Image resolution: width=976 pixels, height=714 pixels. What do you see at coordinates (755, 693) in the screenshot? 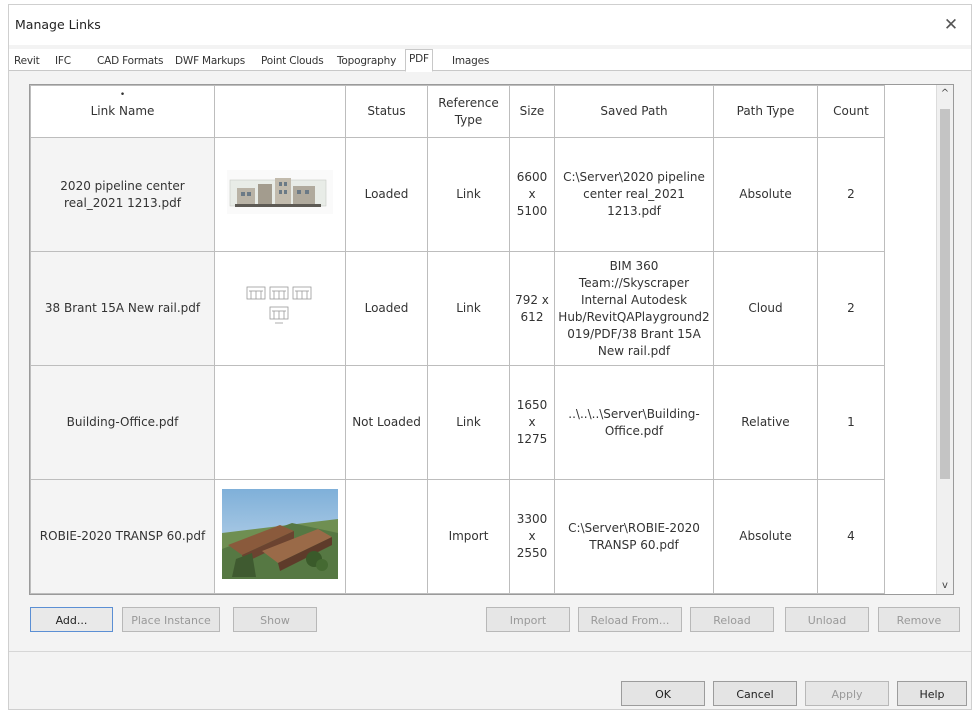
I see `cancel-button: Cancel` at bounding box center [755, 693].